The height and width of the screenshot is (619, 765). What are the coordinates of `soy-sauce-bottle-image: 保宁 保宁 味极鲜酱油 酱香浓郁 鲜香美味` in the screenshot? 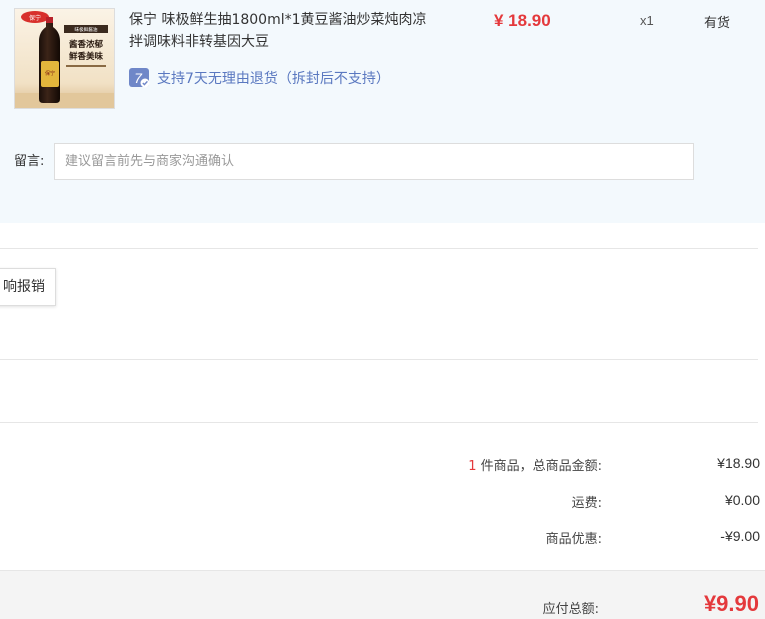 It's located at (64, 58).